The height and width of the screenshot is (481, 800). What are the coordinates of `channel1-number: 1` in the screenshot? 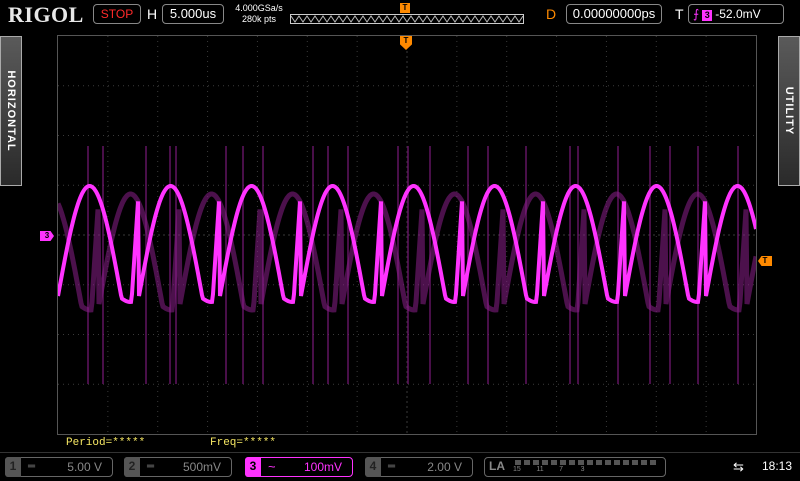 It's located at (13, 467).